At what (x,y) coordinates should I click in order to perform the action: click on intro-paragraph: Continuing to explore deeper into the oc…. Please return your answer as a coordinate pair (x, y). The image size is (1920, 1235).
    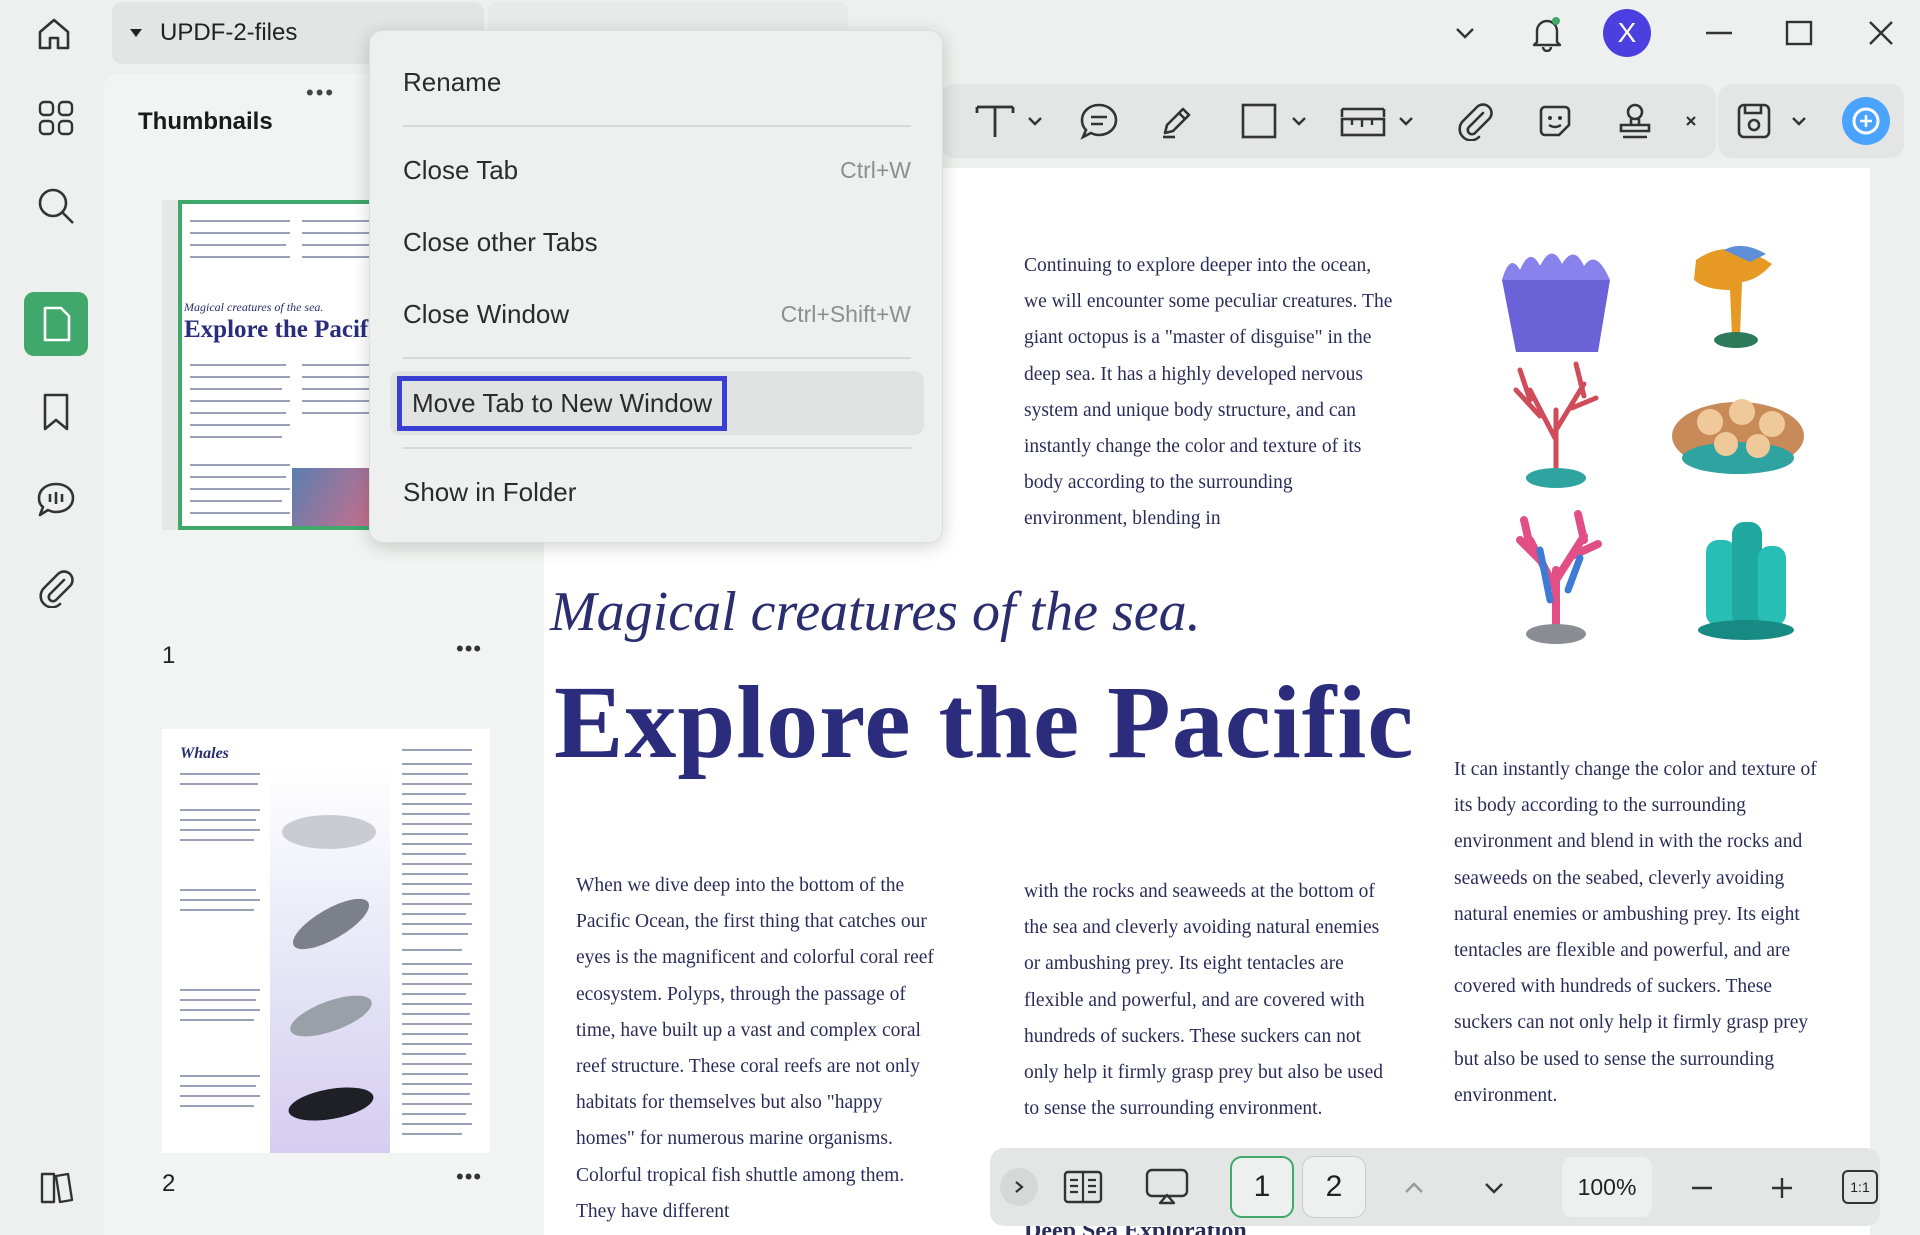
    Looking at the image, I should click on (1208, 392).